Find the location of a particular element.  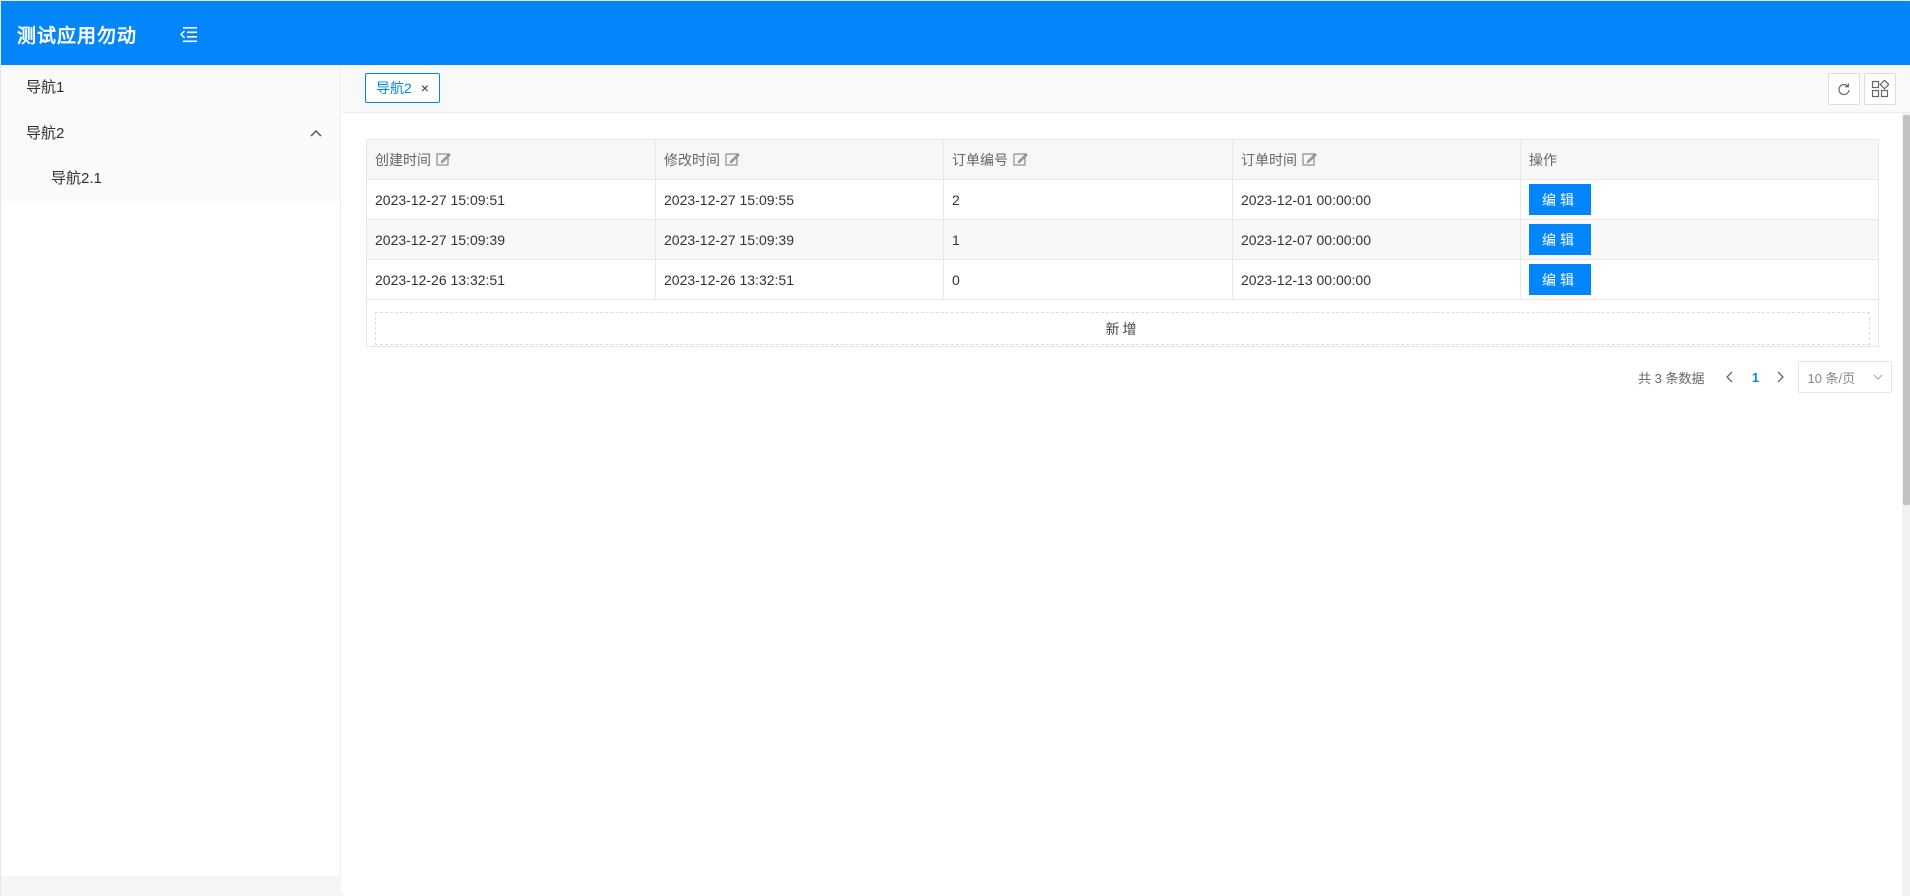

sidebar-menu: 导航1 导航2 导航2.1 is located at coordinates (170, 133).